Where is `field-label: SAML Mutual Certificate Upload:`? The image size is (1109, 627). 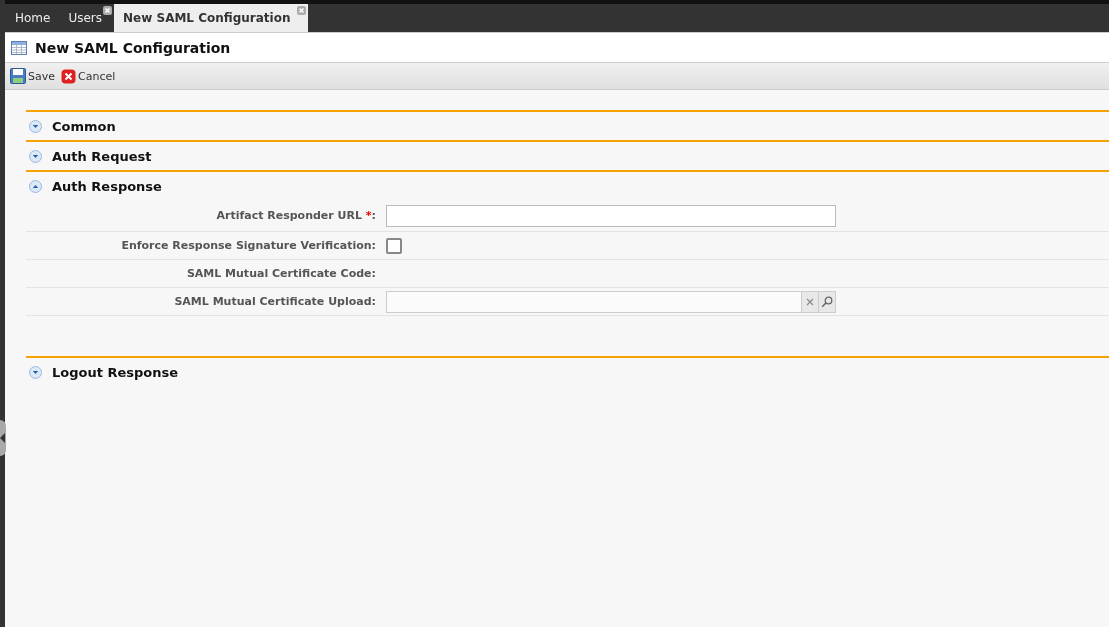 field-label: SAML Mutual Certificate Upload: is located at coordinates (275, 301).